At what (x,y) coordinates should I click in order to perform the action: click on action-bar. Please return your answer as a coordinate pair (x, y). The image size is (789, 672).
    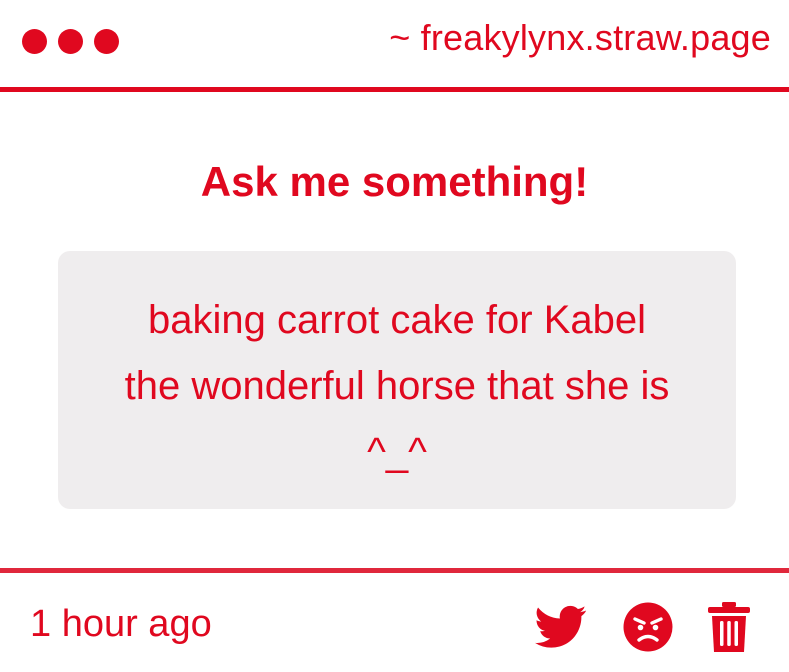
    Looking at the image, I should click on (643, 627).